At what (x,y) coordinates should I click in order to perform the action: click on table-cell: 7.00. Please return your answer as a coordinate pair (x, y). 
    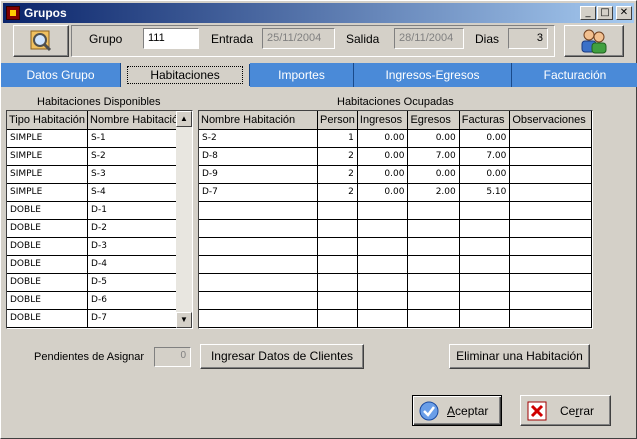
    Looking at the image, I should click on (485, 156).